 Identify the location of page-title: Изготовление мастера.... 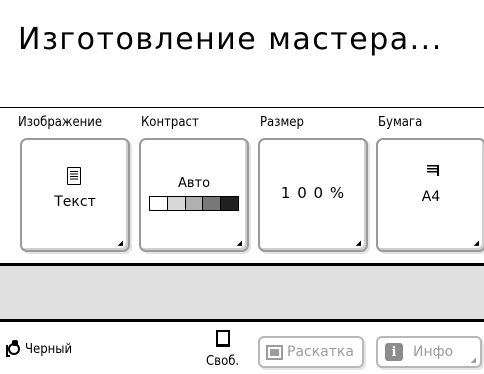
(230, 39).